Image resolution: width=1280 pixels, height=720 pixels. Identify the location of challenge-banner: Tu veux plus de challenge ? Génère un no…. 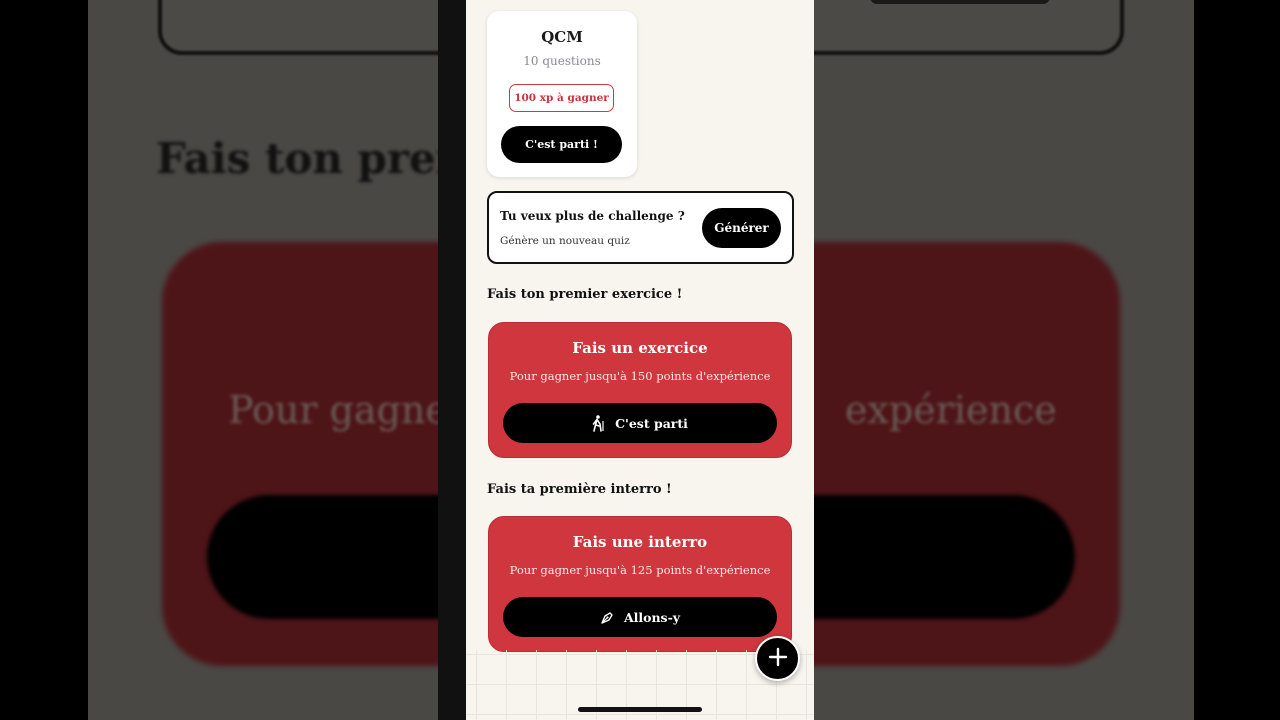
(640, 227).